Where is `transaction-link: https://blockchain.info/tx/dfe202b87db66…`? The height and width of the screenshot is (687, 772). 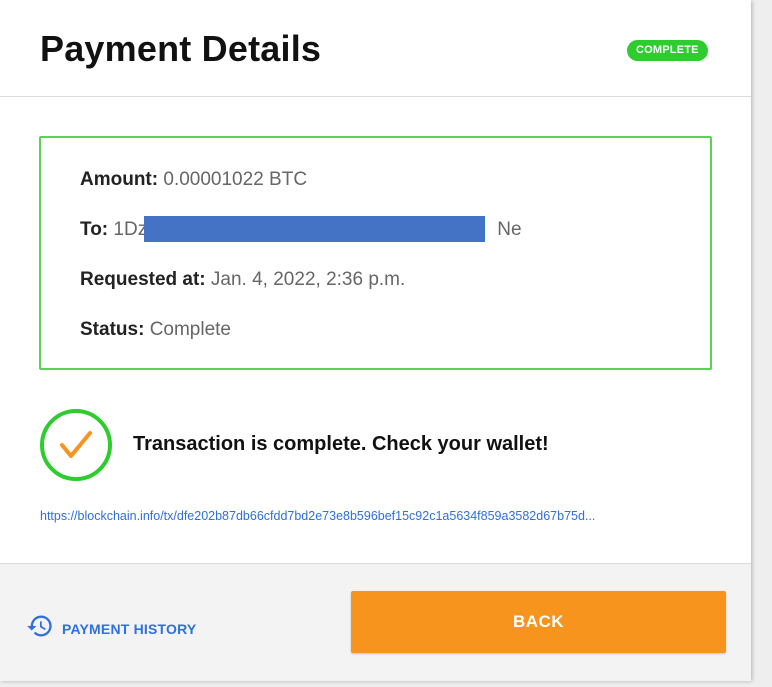
transaction-link: https://blockchain.info/tx/dfe202b87db66… is located at coordinates (375, 516).